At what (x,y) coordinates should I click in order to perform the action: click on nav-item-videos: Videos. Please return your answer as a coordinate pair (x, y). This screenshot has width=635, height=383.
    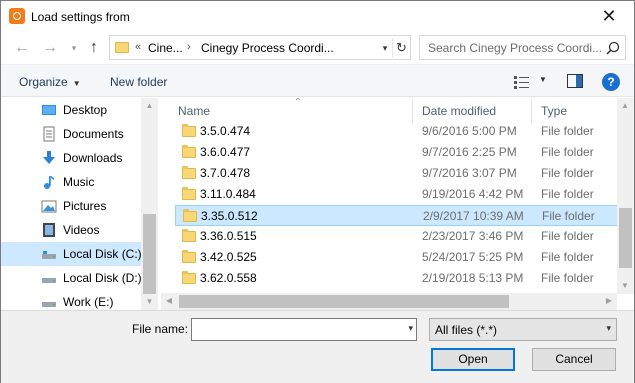
    Looking at the image, I should click on (71, 230).